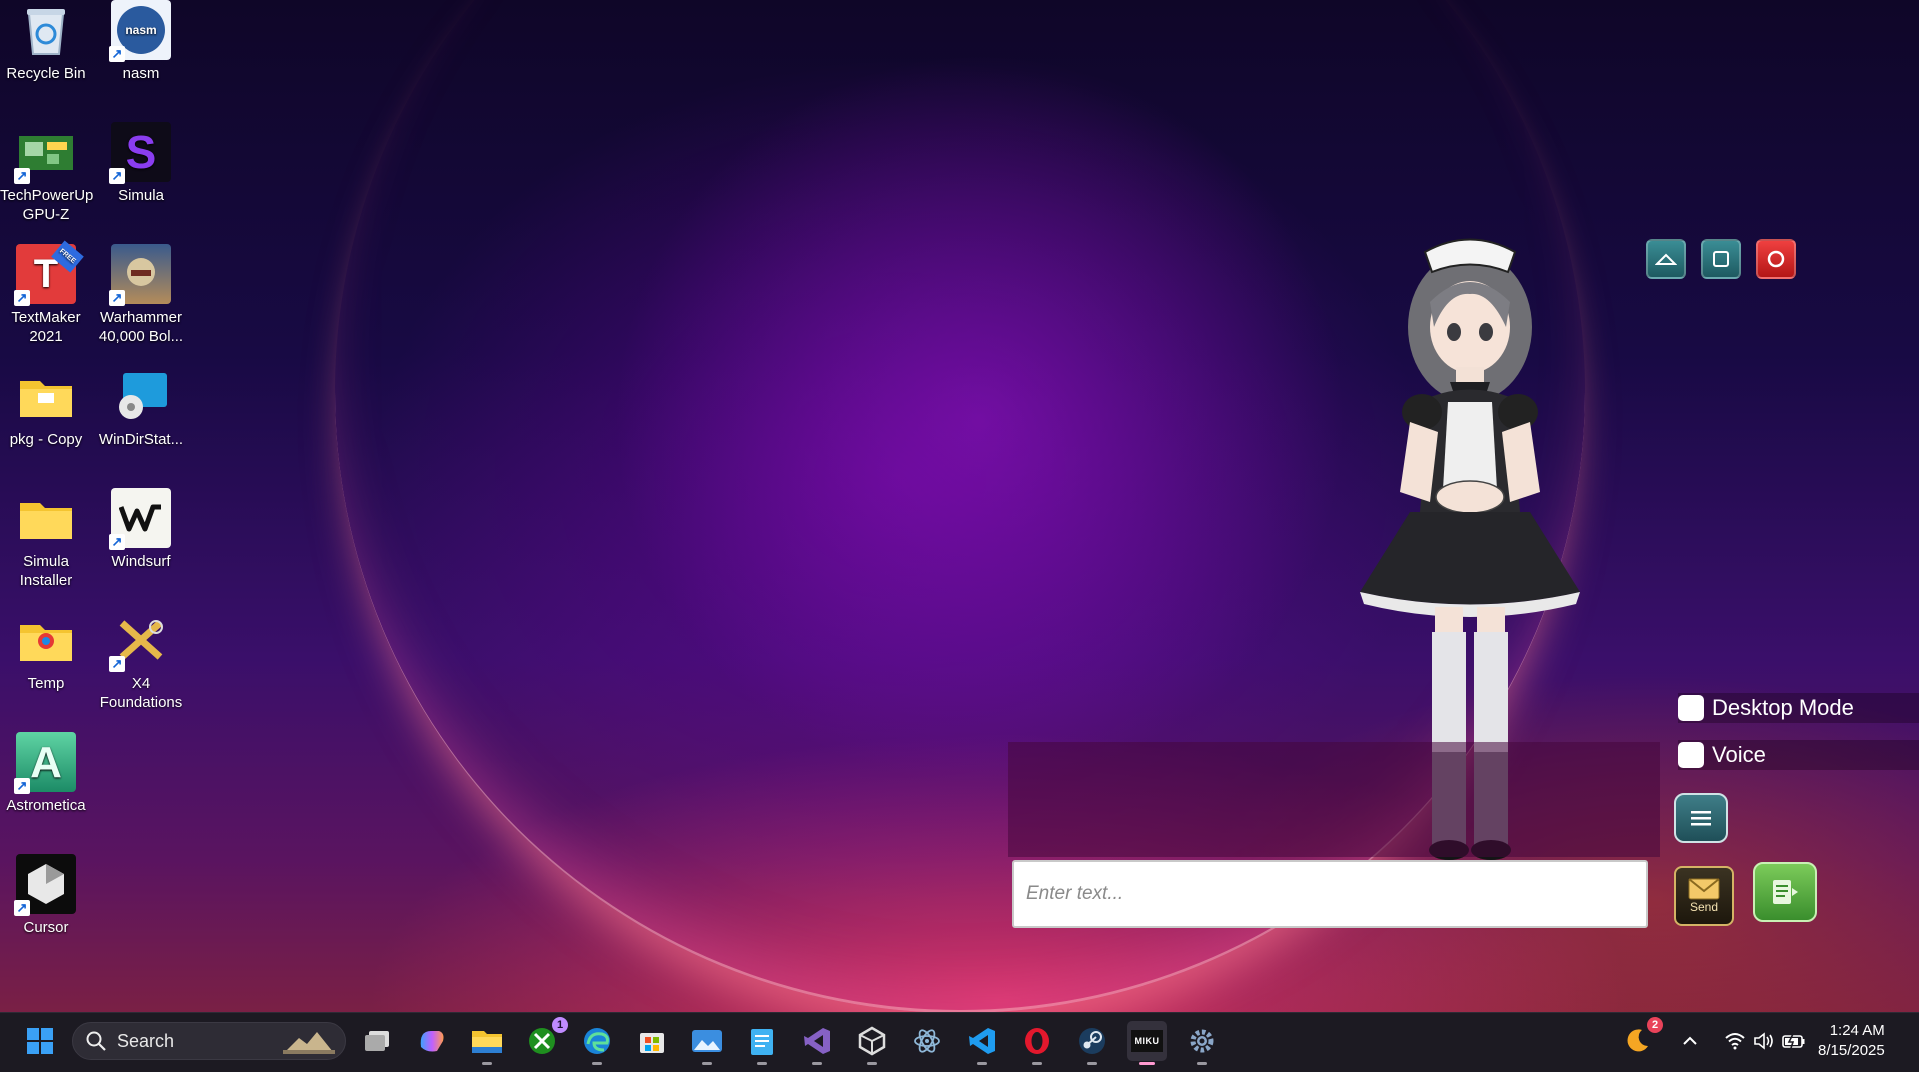 This screenshot has width=1919, height=1072. I want to click on close-button, so click(1776, 259).